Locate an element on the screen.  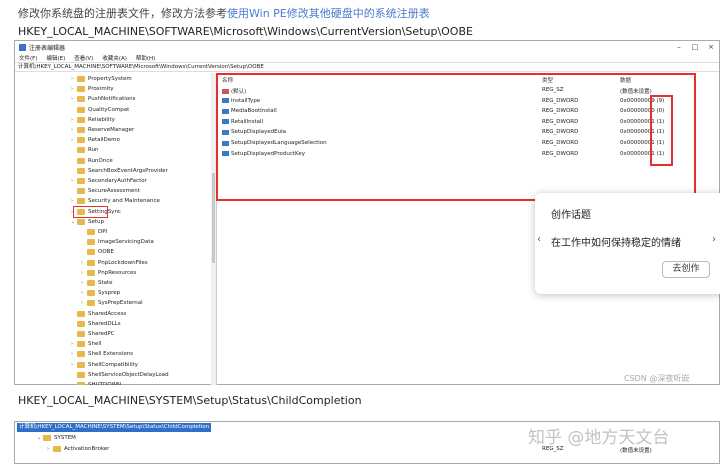
tree-item: › SecondaryAuthFactor is located at coordinates (109, 181).